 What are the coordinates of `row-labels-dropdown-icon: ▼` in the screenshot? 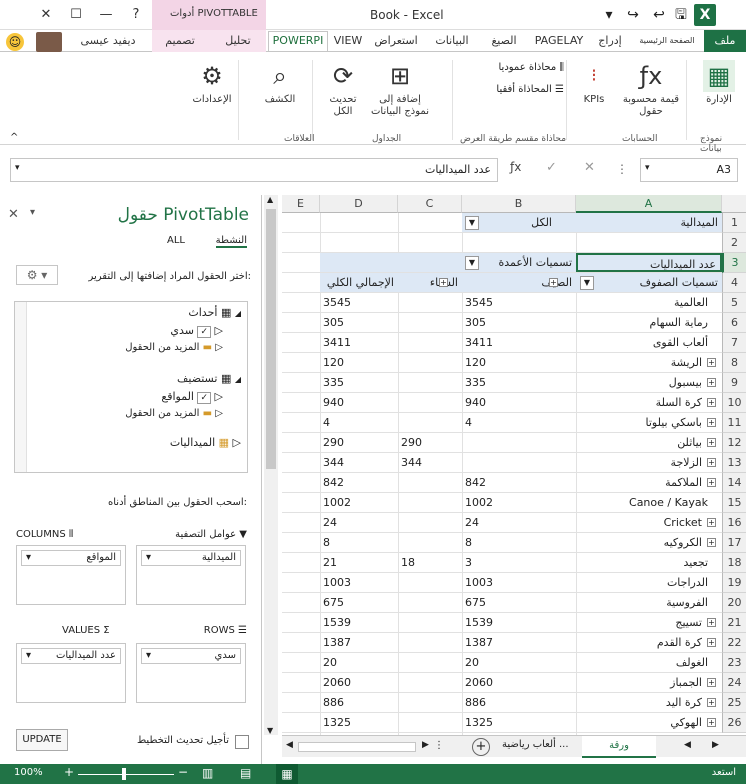 It's located at (587, 283).